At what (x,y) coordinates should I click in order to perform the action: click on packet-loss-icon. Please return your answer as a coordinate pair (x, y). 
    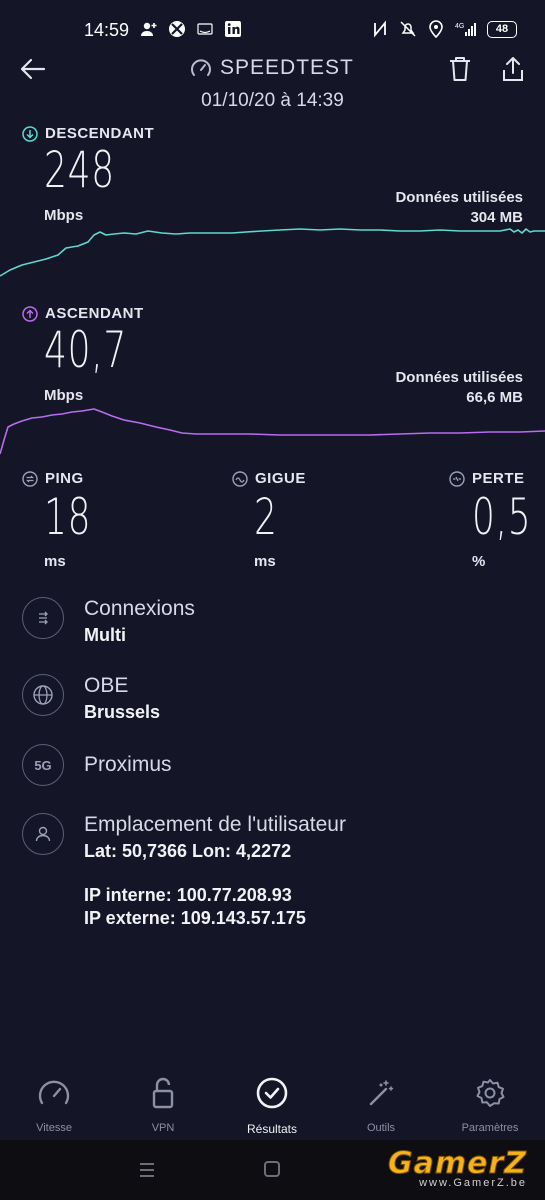
    Looking at the image, I should click on (457, 478).